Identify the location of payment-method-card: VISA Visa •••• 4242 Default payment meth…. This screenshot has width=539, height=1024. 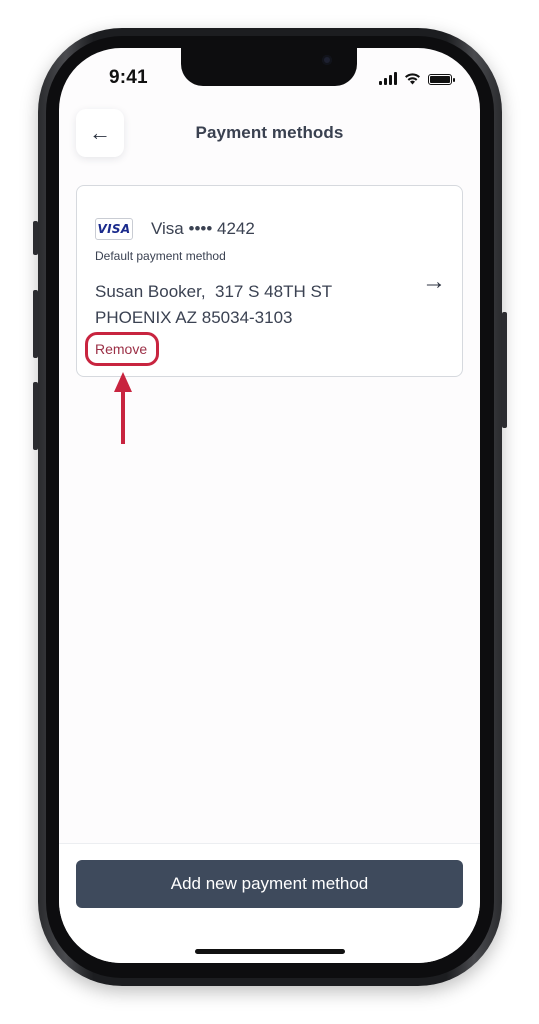
(269, 281).